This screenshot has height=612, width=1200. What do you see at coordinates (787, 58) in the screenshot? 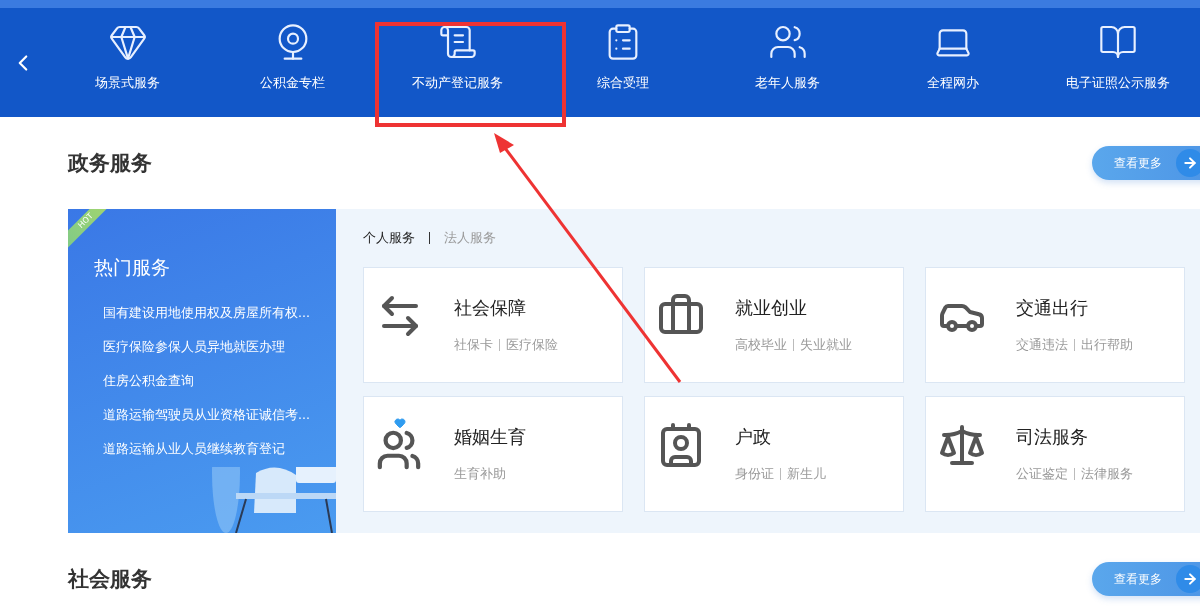
I see `nav-item: 老年人服务` at bounding box center [787, 58].